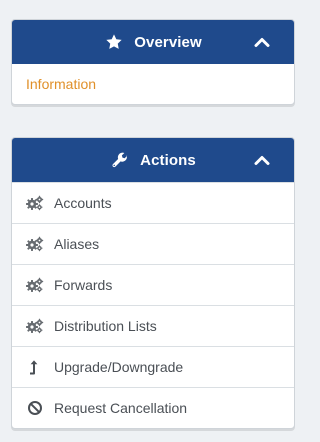 The image size is (320, 442). What do you see at coordinates (35, 367) in the screenshot?
I see `level-up-icon` at bounding box center [35, 367].